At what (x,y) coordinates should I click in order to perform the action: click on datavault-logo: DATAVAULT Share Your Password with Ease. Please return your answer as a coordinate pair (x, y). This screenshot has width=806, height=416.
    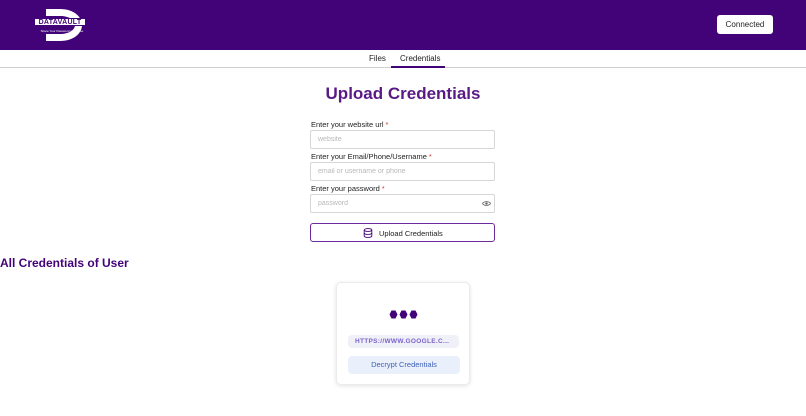
    Looking at the image, I should click on (60, 25).